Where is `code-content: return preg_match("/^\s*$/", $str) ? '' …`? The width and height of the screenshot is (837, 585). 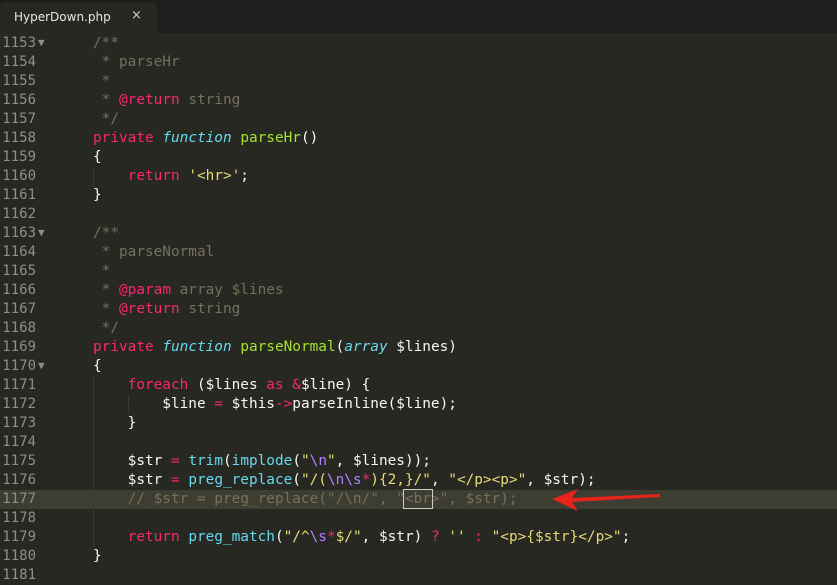
code-content: return preg_match("/^\s*$/", $str) ? '' … is located at coordinates (444, 537).